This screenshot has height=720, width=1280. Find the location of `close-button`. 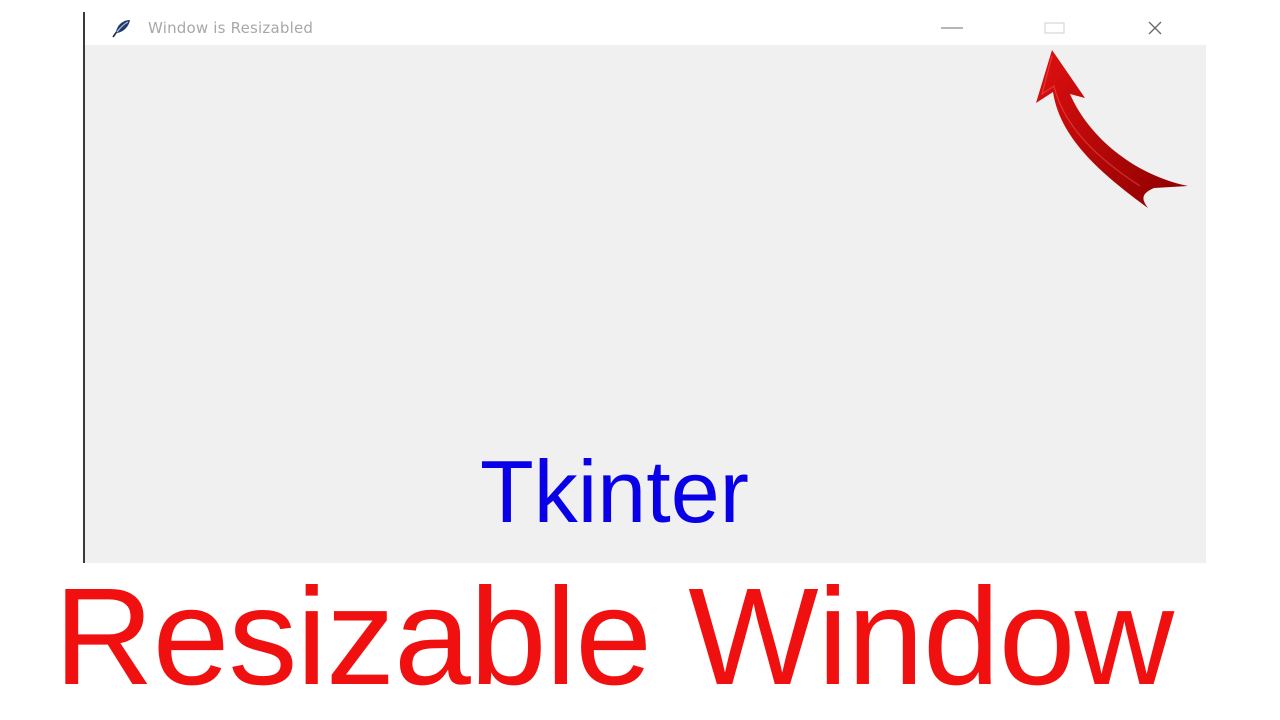

close-button is located at coordinates (1156, 28).